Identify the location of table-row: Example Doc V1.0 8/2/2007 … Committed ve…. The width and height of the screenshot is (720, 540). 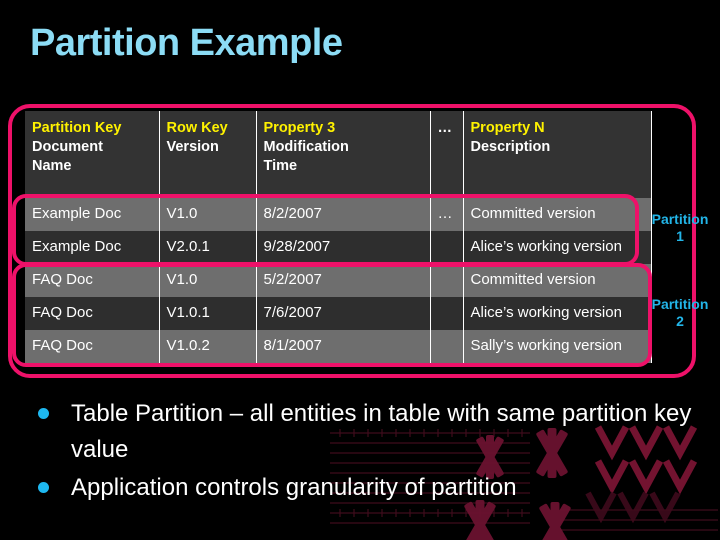
(338, 214).